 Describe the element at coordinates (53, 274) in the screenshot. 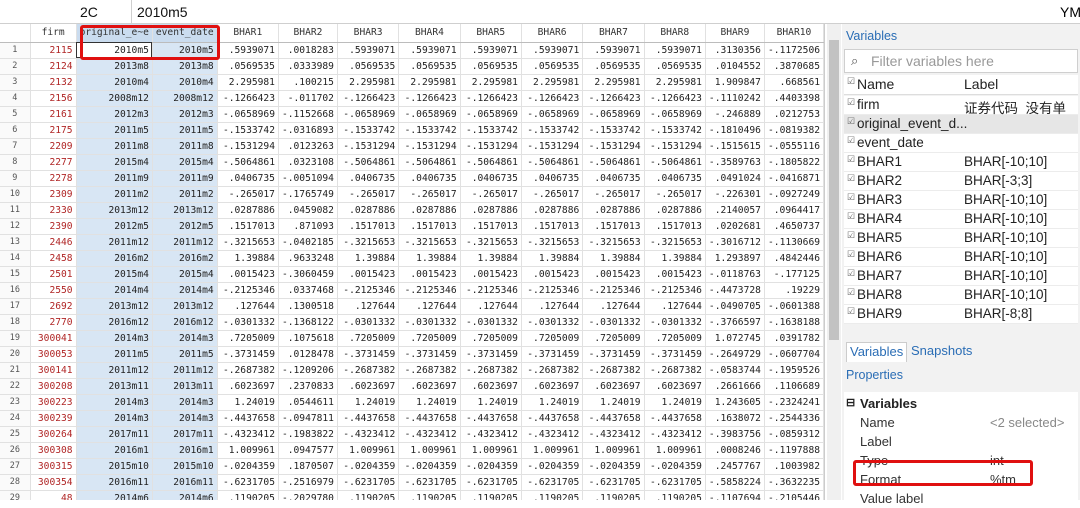

I see `table-cell: 2501` at that location.